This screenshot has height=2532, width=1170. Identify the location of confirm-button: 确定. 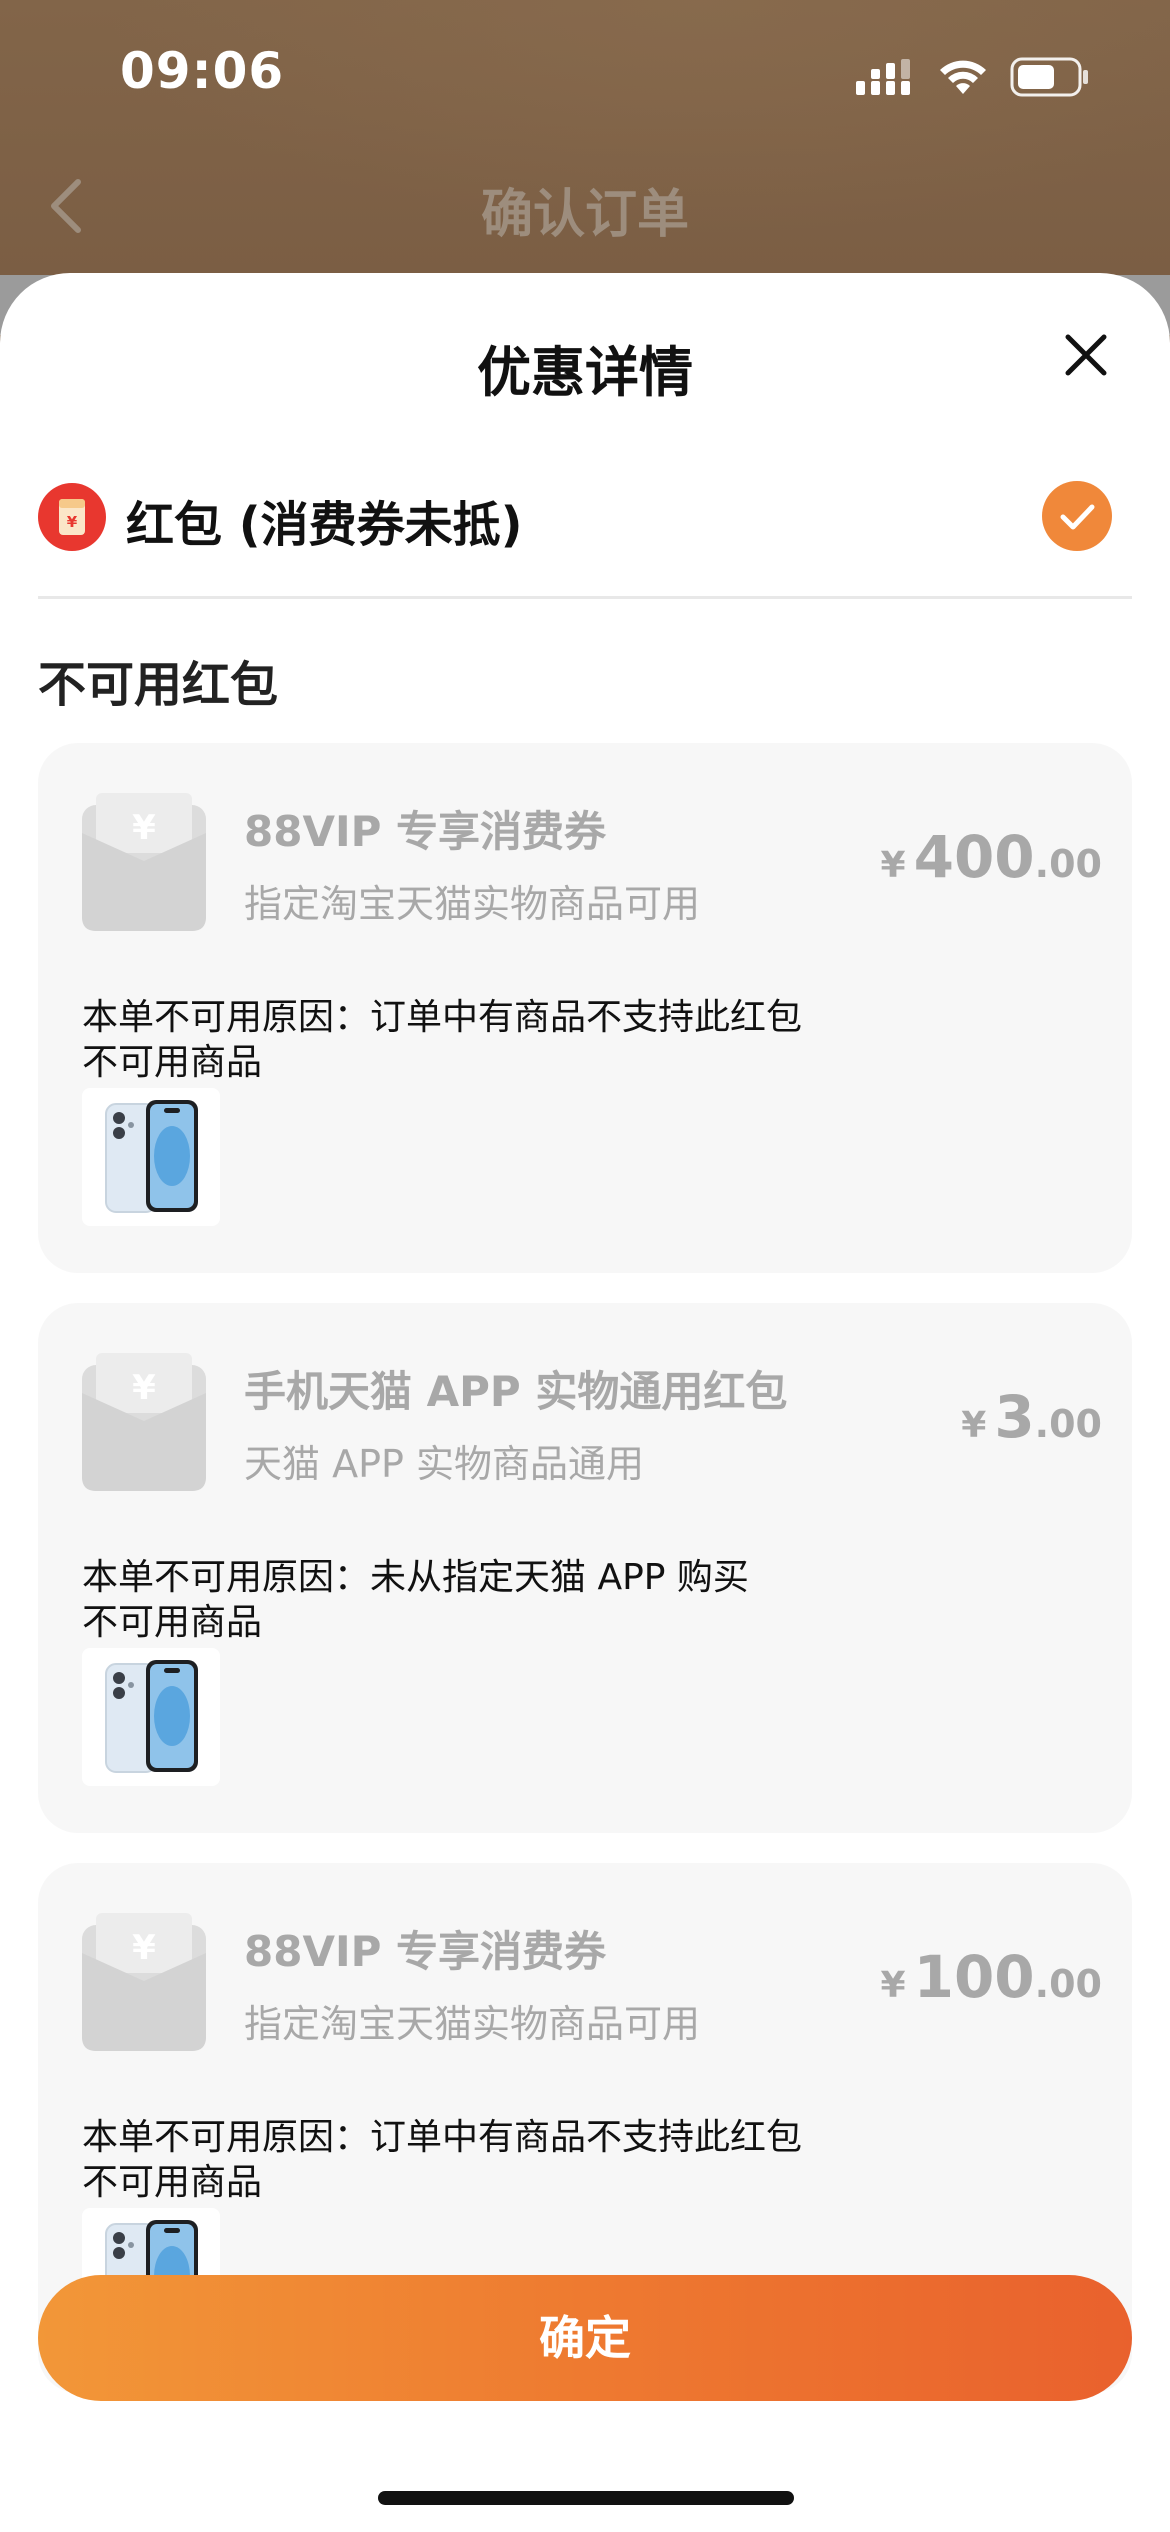
(585, 2338).